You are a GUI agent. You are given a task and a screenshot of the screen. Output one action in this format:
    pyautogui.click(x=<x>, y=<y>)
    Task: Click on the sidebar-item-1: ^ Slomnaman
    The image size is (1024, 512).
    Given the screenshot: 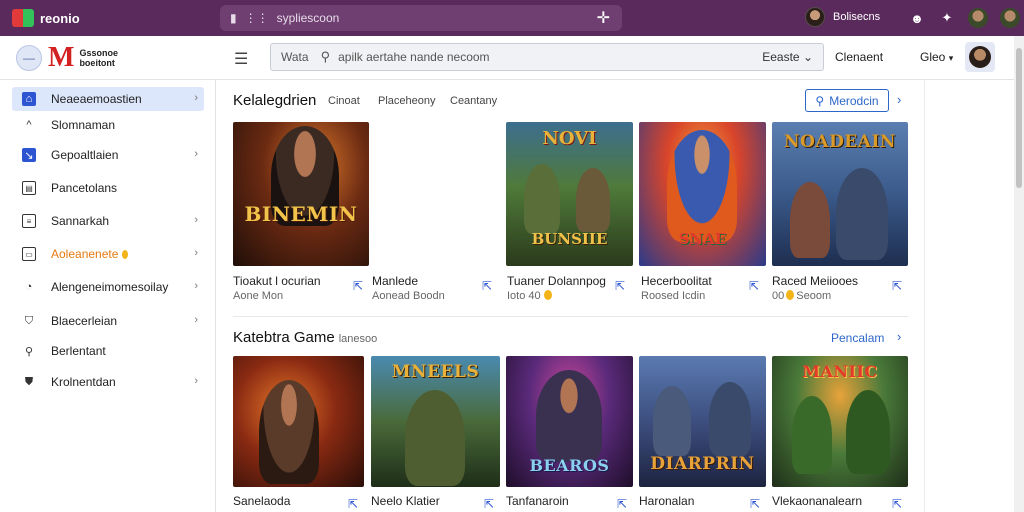 What is the action you would take?
    pyautogui.click(x=108, y=125)
    